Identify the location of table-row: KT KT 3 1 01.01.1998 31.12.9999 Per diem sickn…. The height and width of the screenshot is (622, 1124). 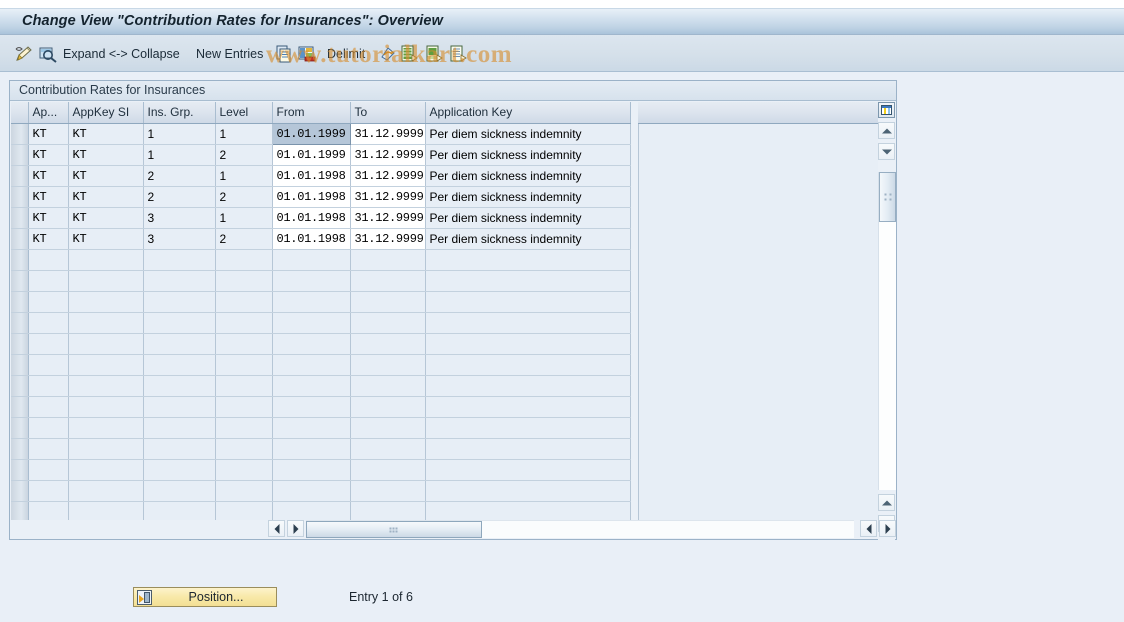
(321, 218).